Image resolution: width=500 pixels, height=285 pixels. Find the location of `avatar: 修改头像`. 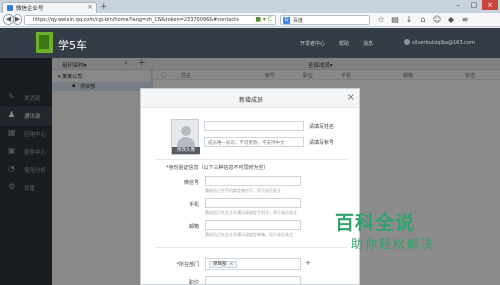

avatar: 修改头像 is located at coordinates (185, 137).